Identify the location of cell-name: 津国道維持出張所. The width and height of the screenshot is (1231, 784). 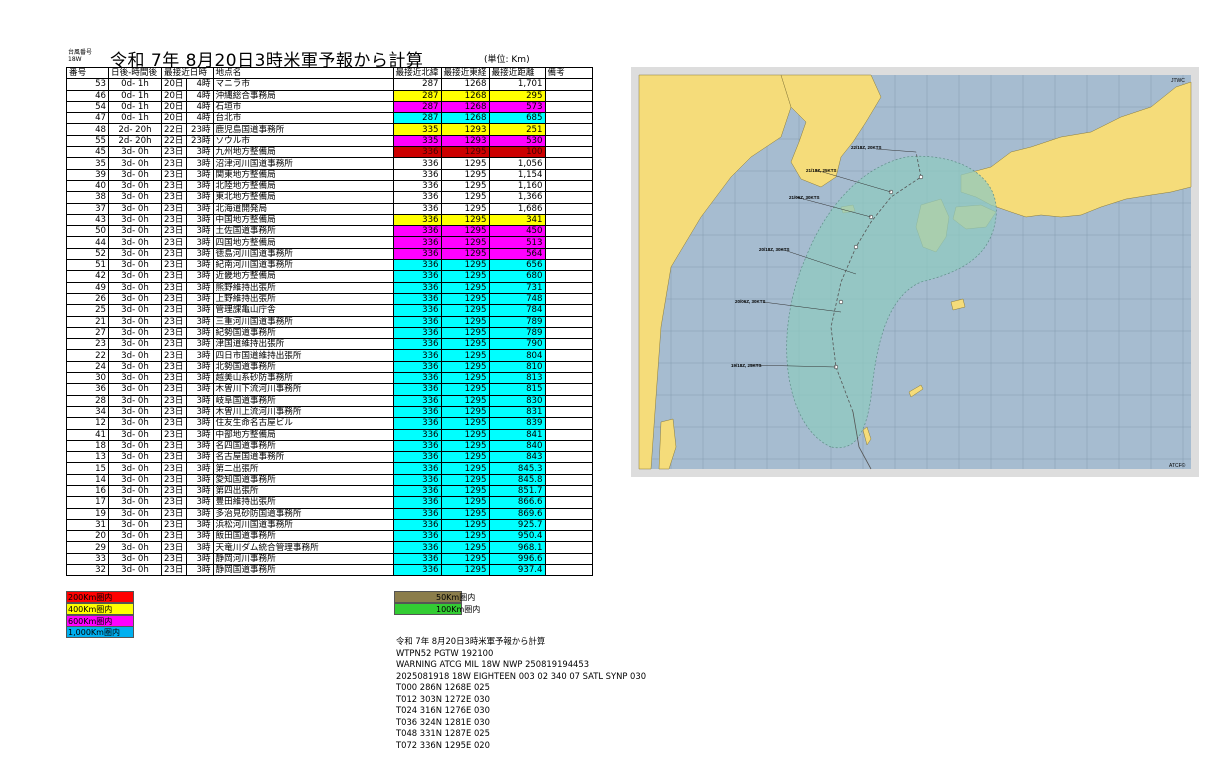
(303, 344).